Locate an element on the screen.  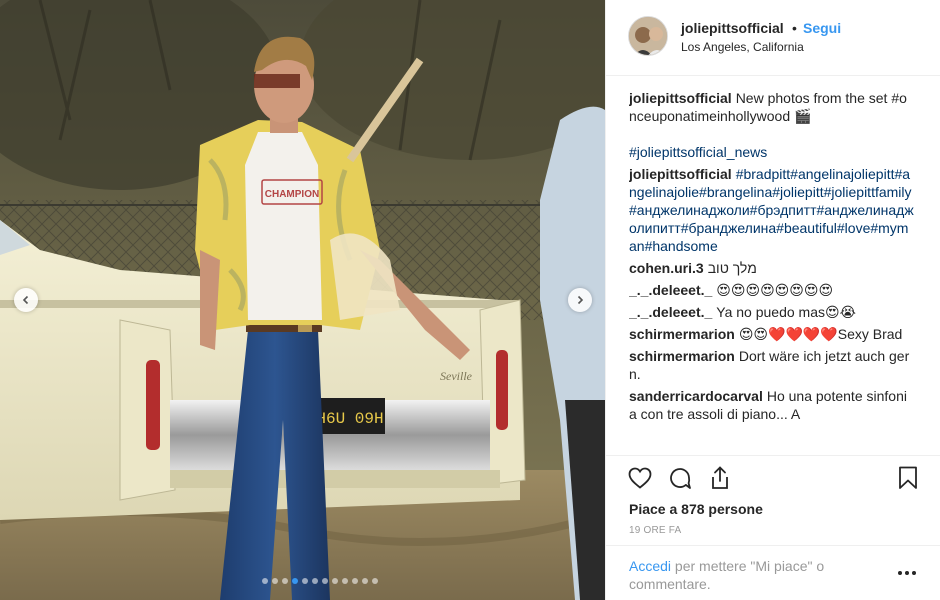
heart-icon is located at coordinates (640, 478).